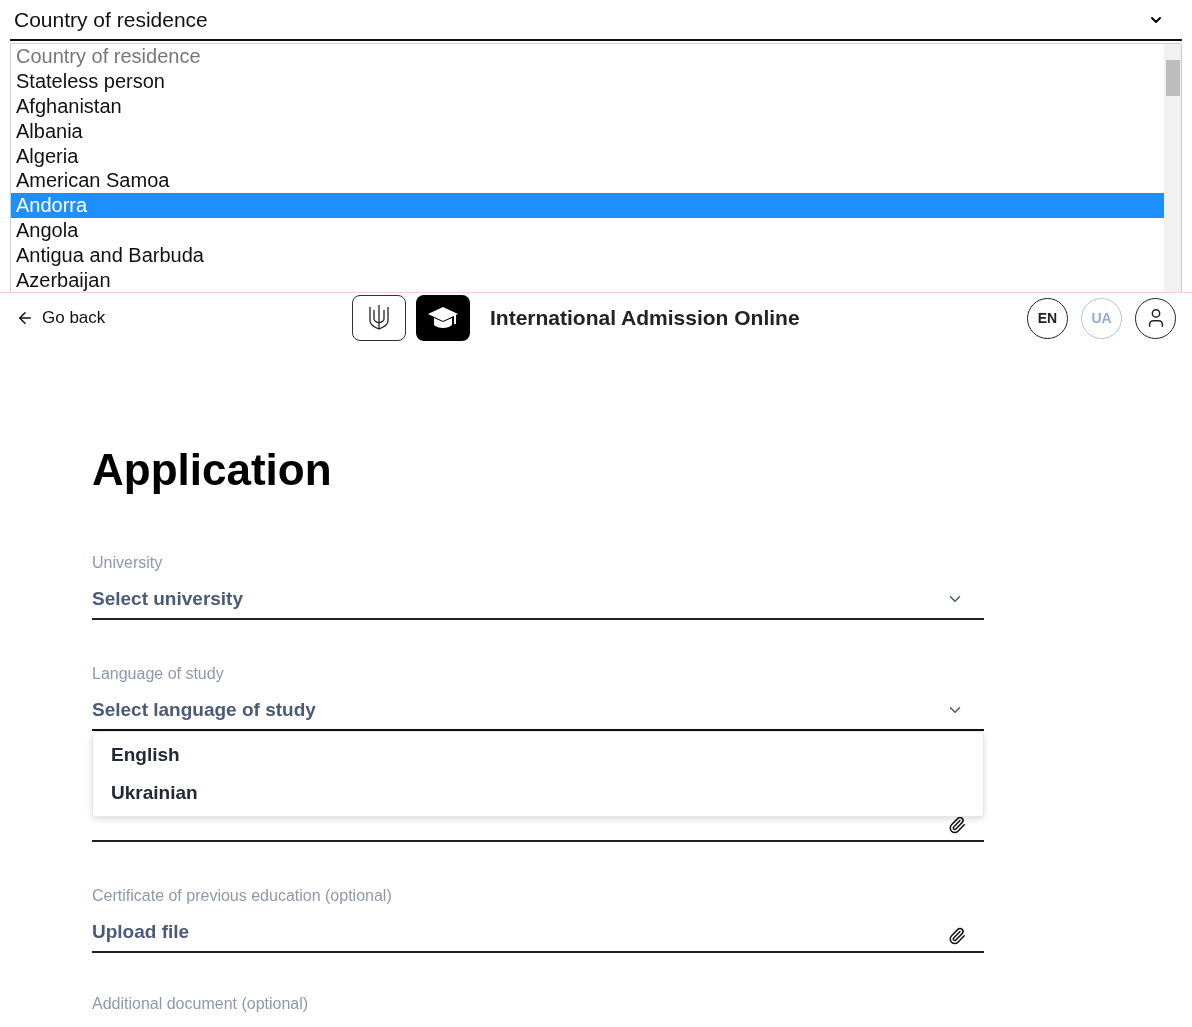 The width and height of the screenshot is (1192, 1027). What do you see at coordinates (538, 793) in the screenshot?
I see `dropdown-option: Ukrainian` at bounding box center [538, 793].